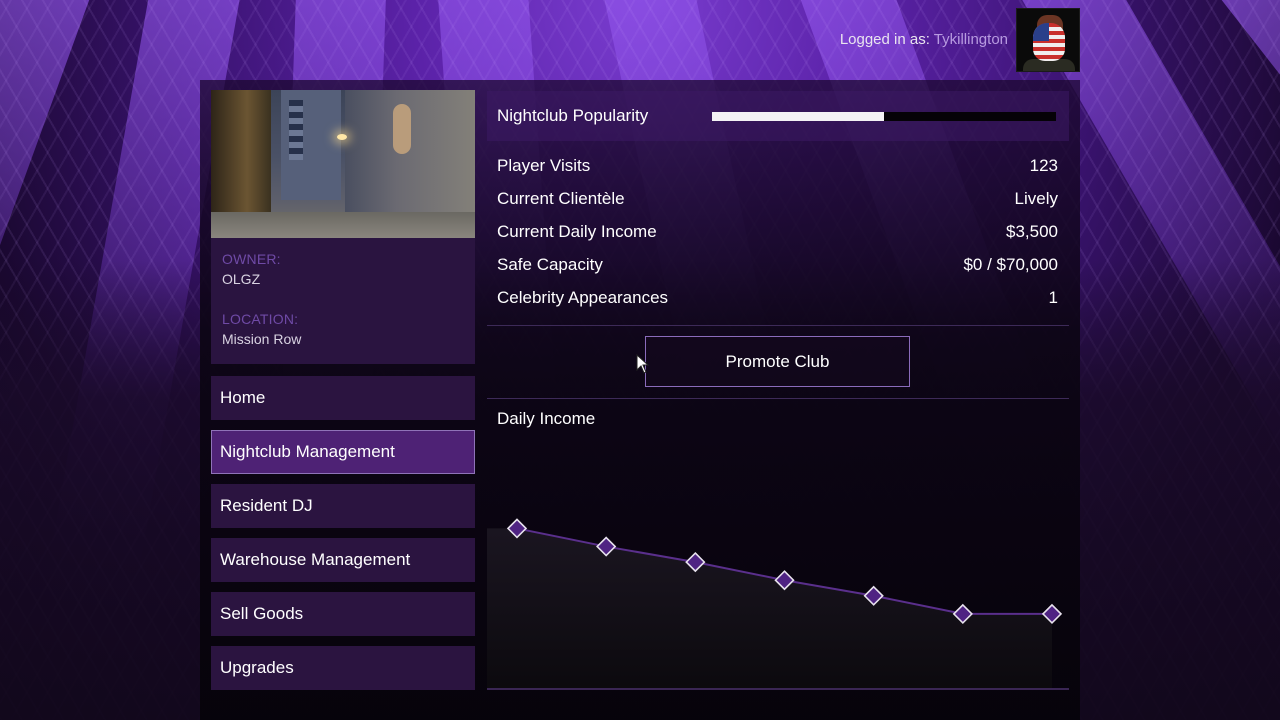 Image resolution: width=1280 pixels, height=720 pixels. I want to click on popularity-label: Nightclub Popularity, so click(573, 115).